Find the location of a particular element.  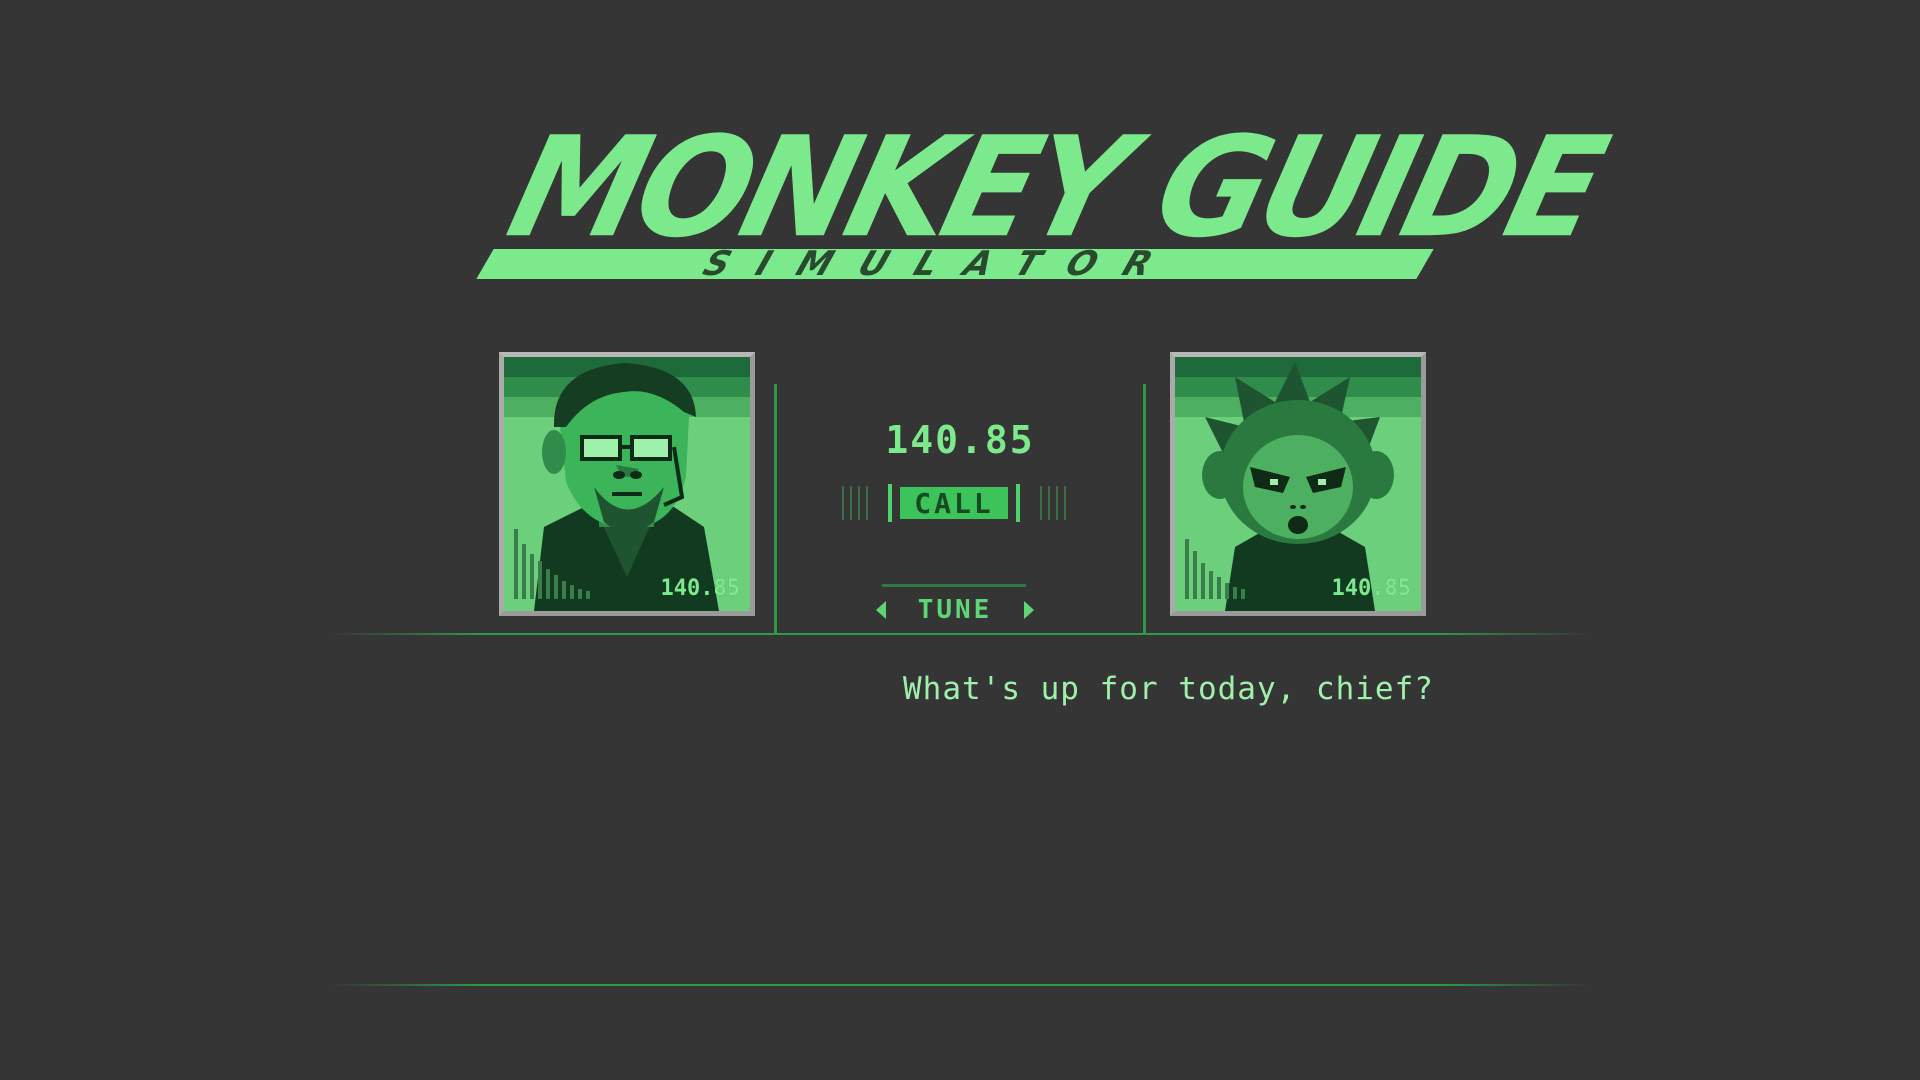

call-button: CALL is located at coordinates (954, 503).